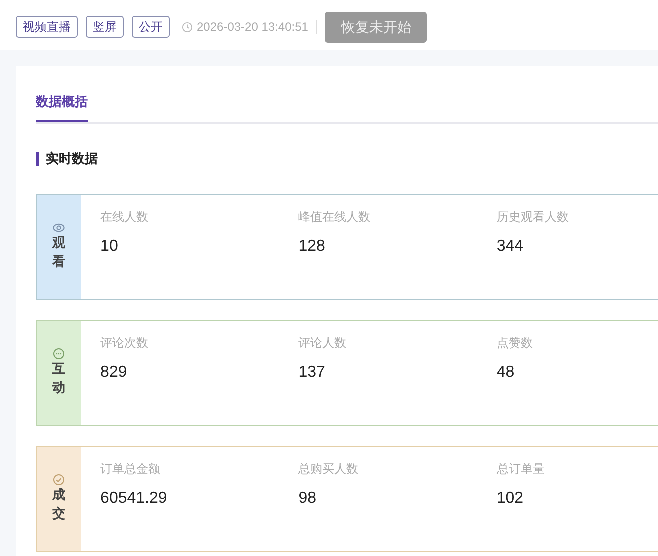  I want to click on metric-value: 344, so click(510, 246).